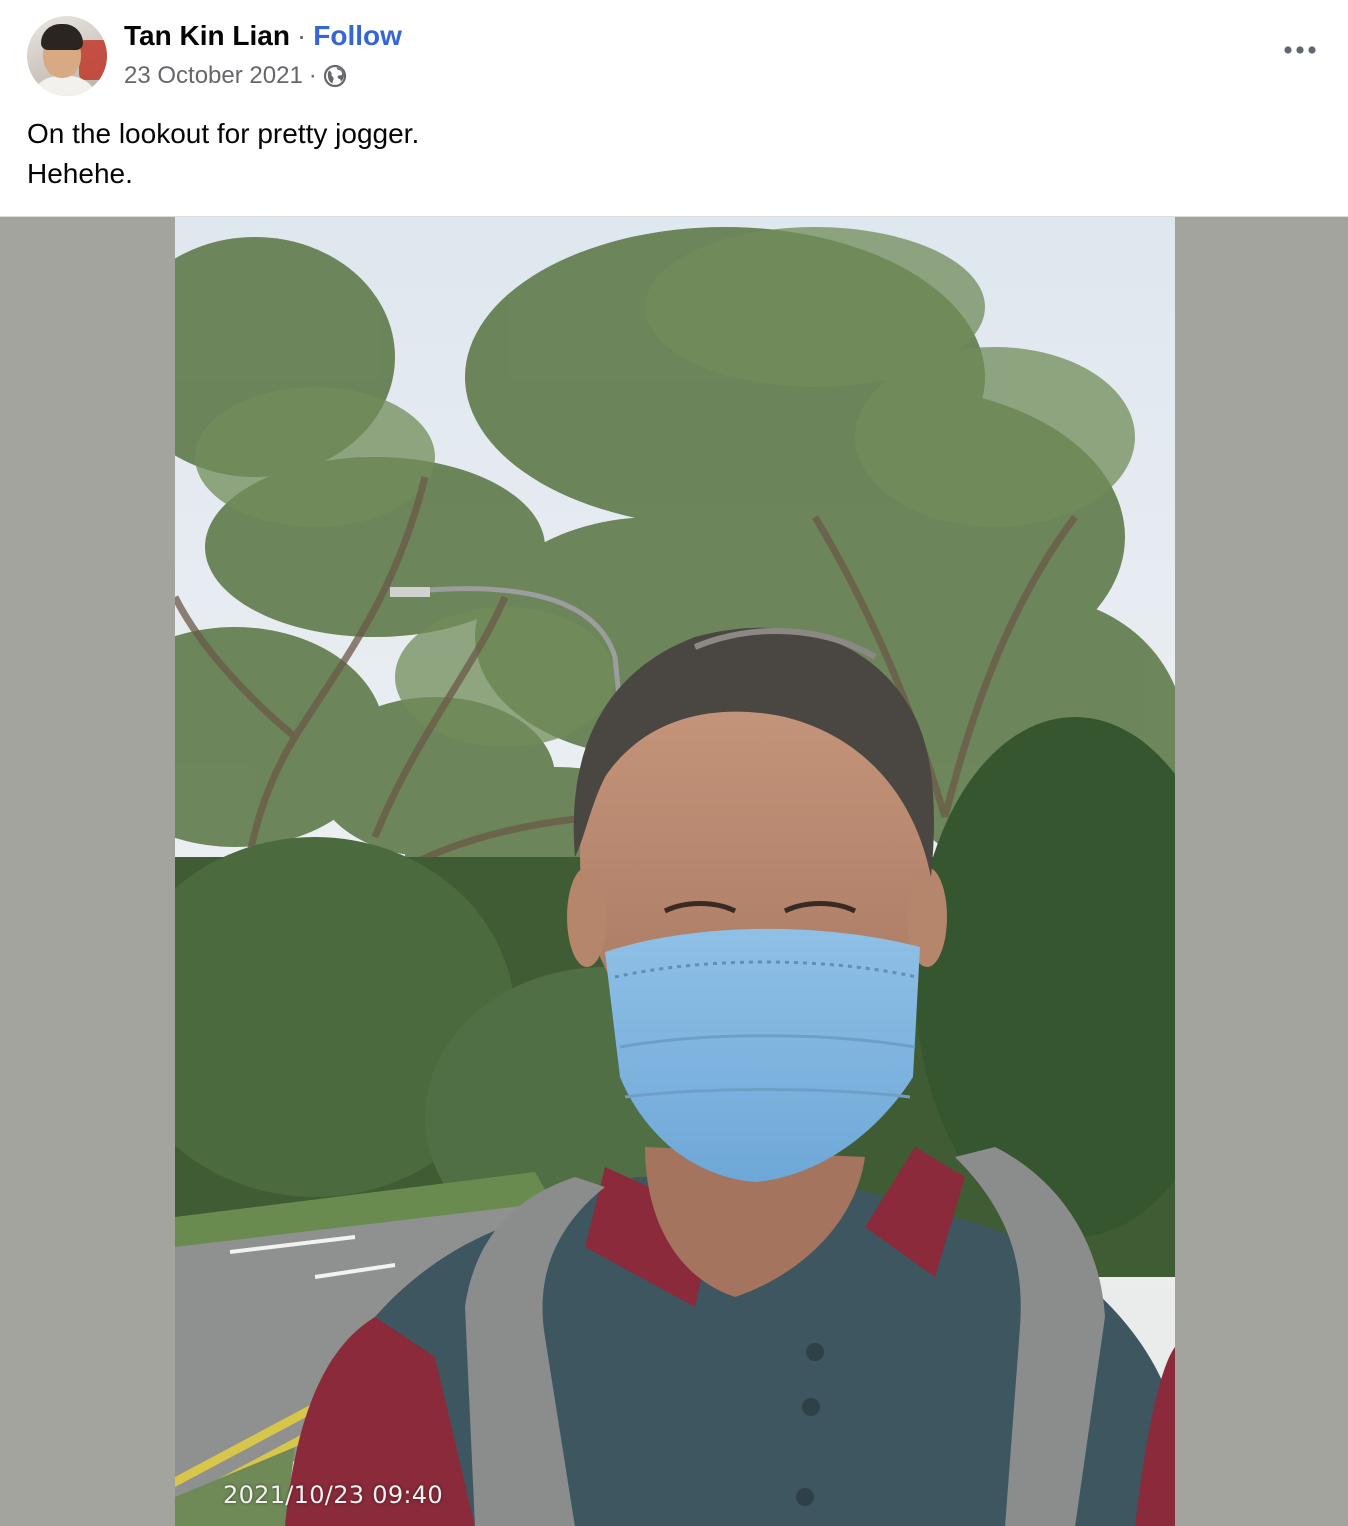 The image size is (1348, 1526). Describe the element at coordinates (333, 1495) in the screenshot. I see `photo-timestamp: 2021/10/23 09:40` at that location.